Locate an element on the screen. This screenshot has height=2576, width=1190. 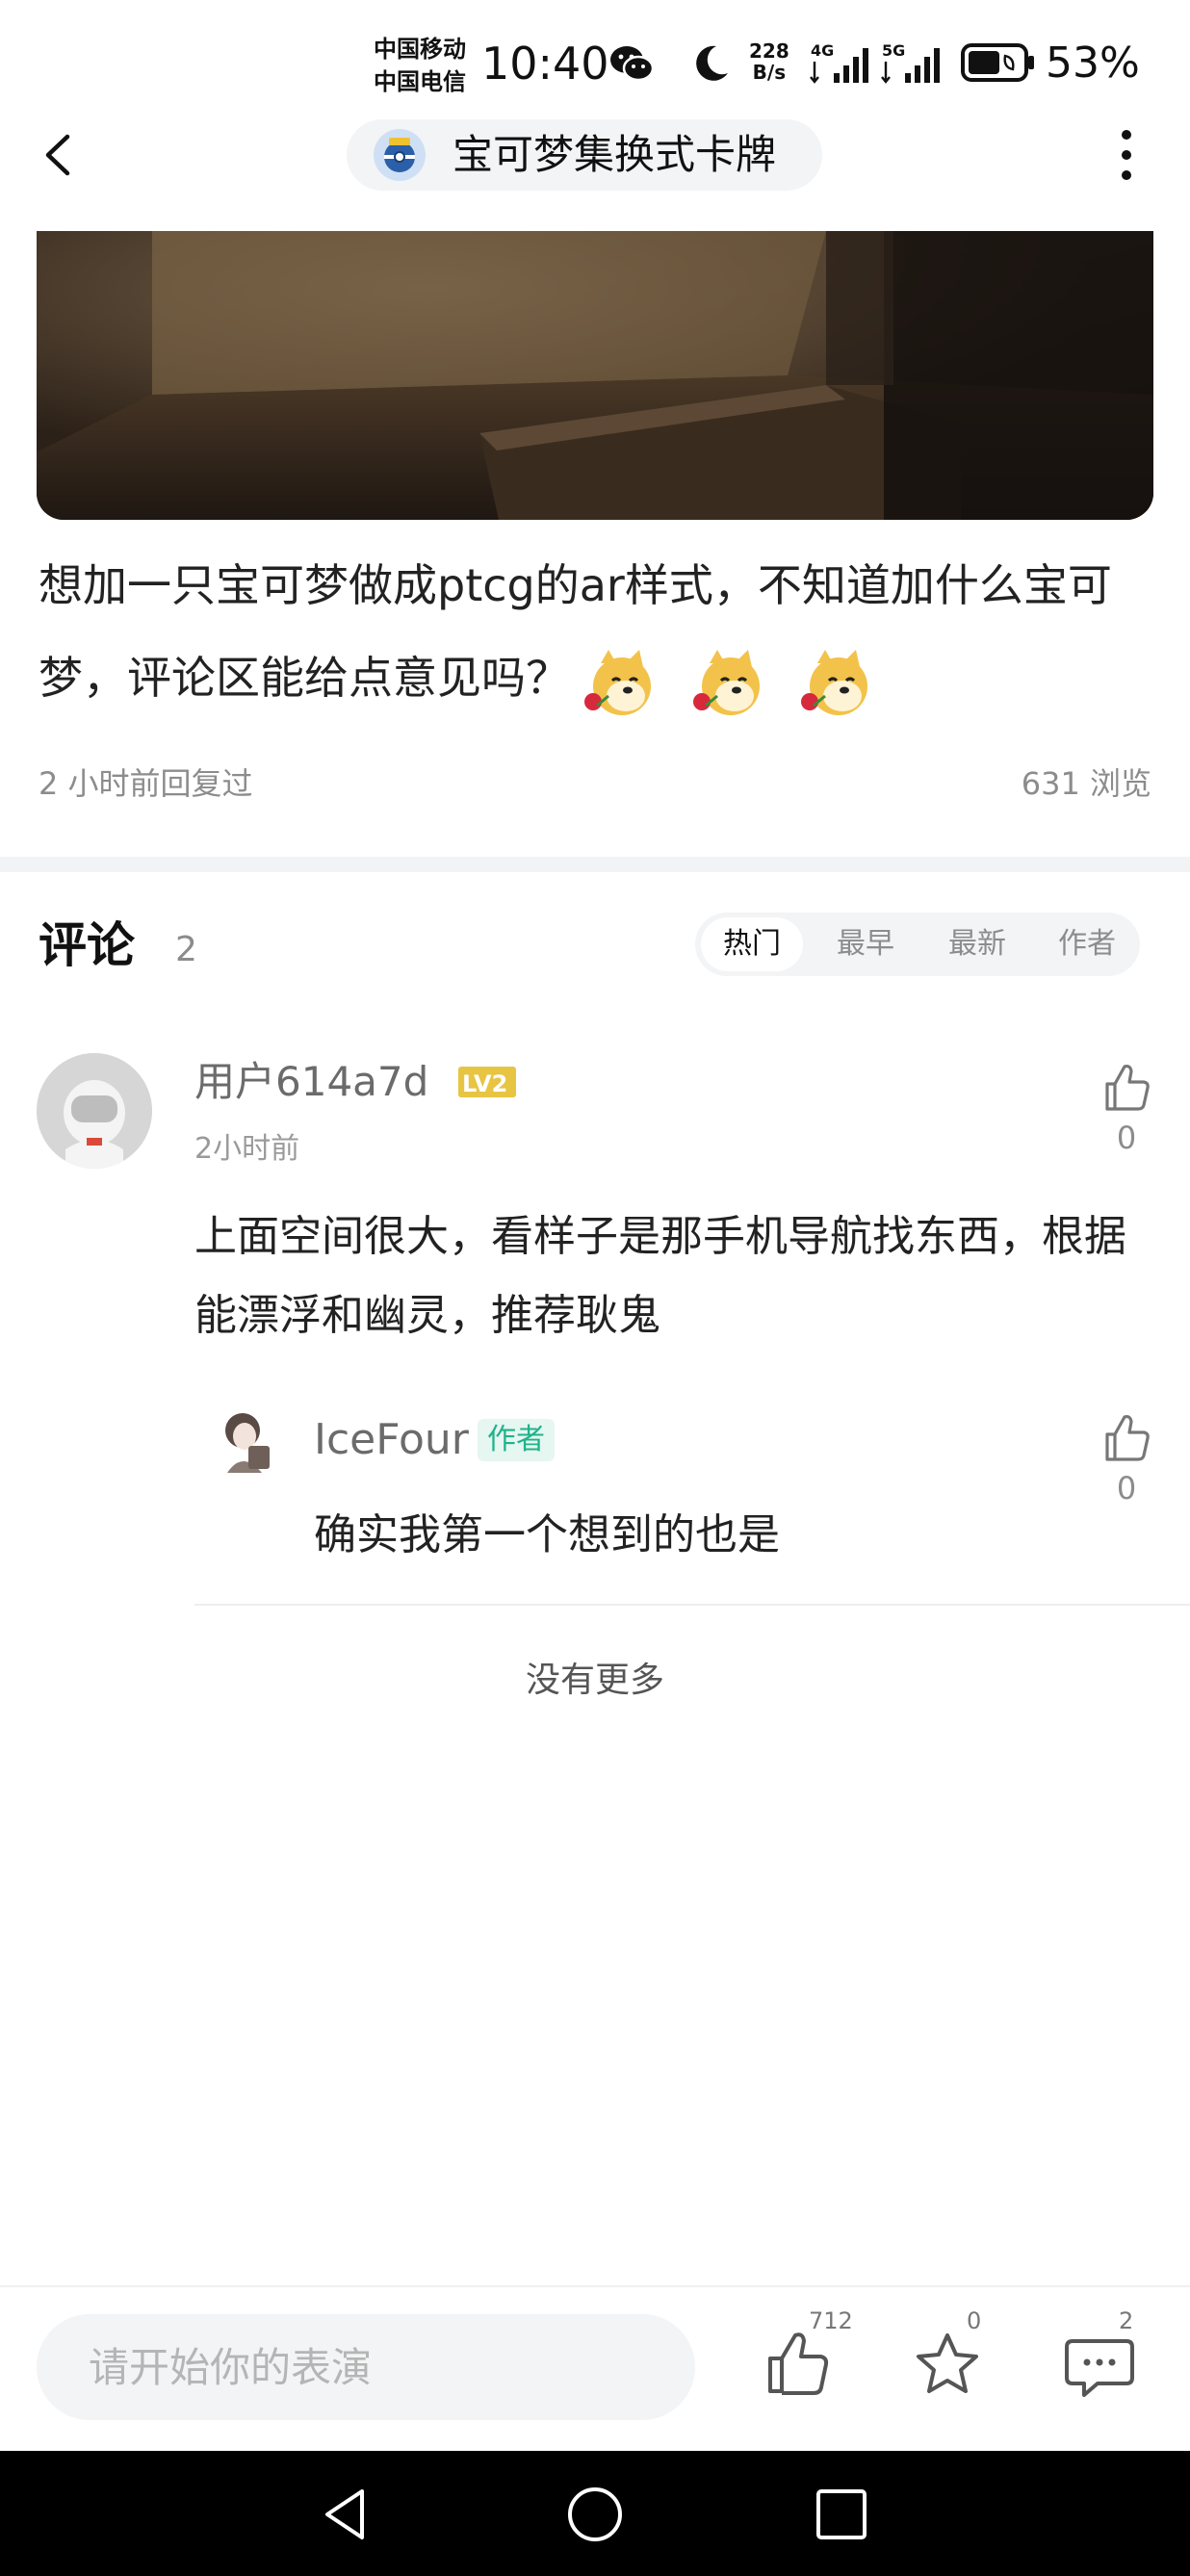
reply-text: 确实我第一个想到的也是 is located at coordinates (547, 1535).